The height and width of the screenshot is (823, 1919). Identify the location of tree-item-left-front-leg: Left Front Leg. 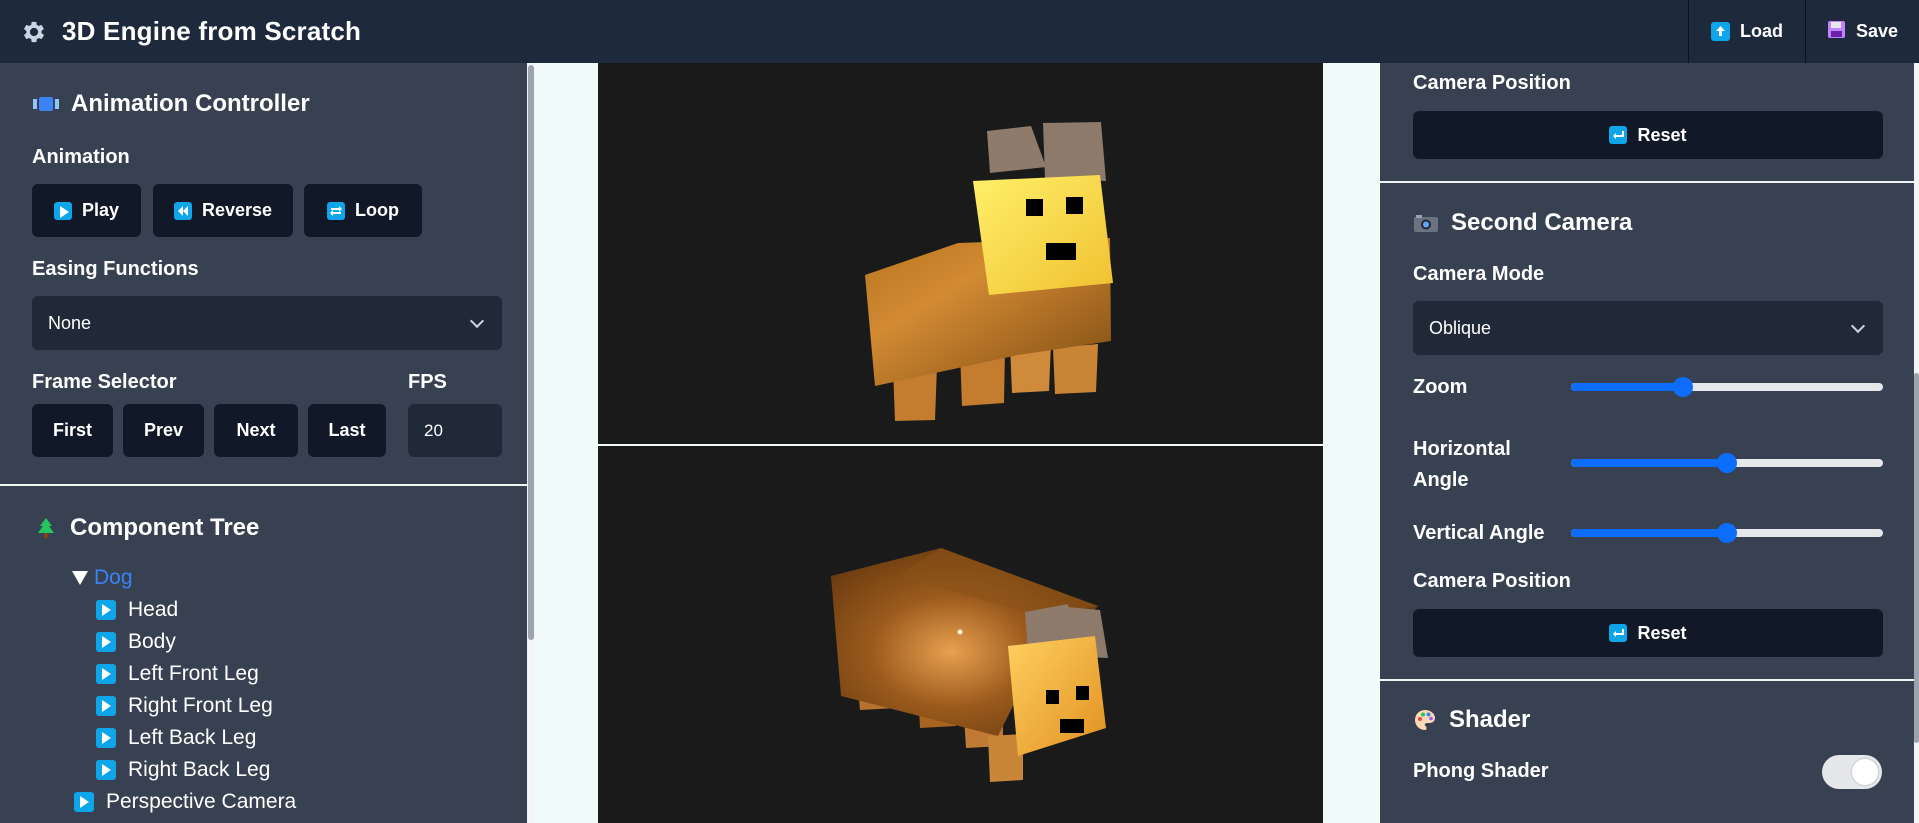
(177, 674).